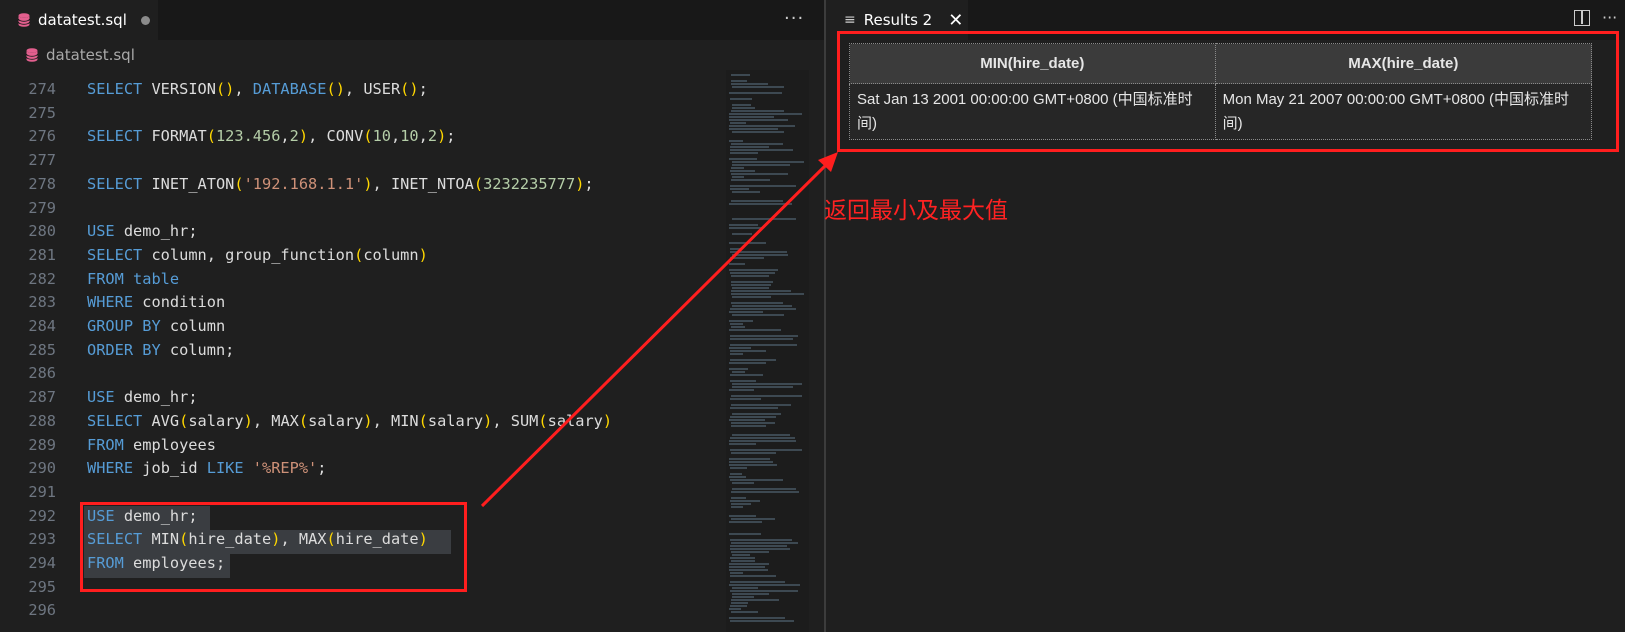 The height and width of the screenshot is (632, 1625). What do you see at coordinates (391, 254) in the screenshot?
I see `code-token: column` at bounding box center [391, 254].